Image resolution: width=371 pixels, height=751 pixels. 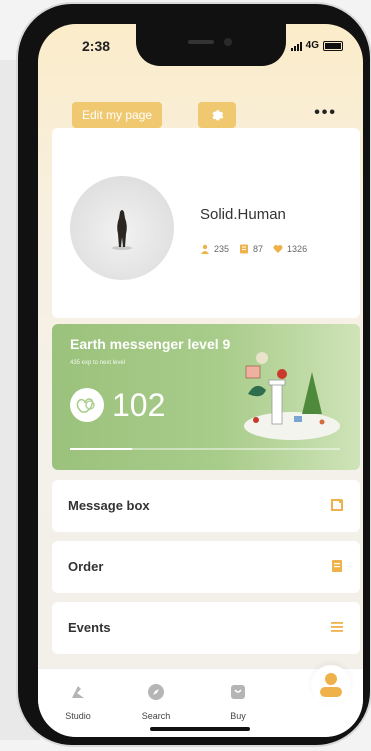 I want to click on followers-stat: 235, so click(x=214, y=249).